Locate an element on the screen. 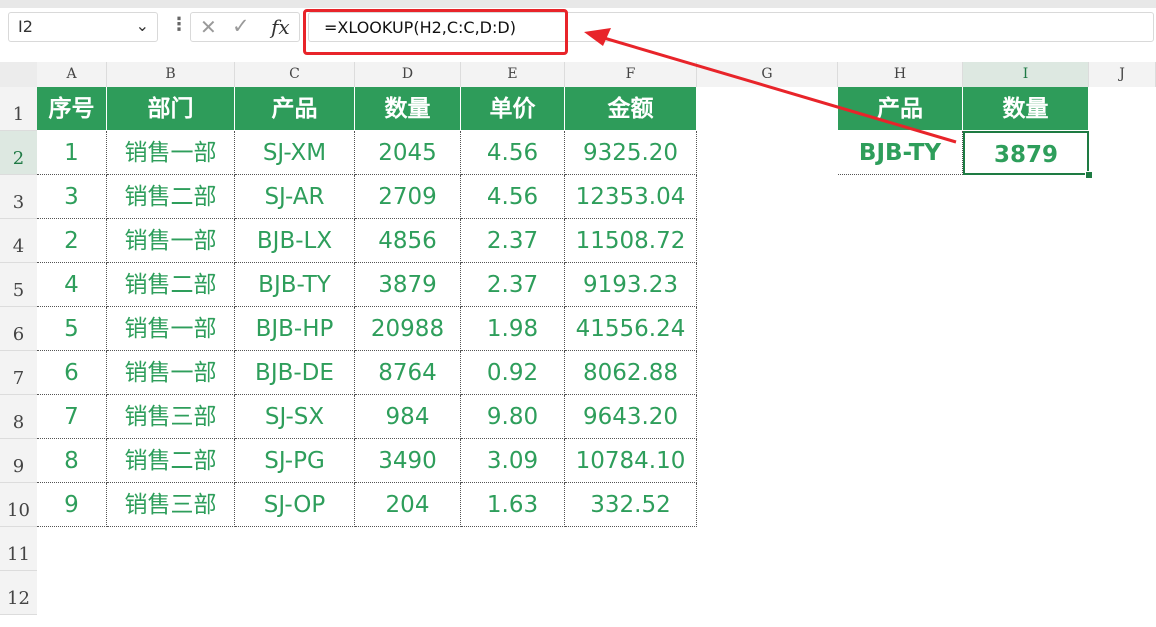  formula-buttons: ✕ ✓ fx is located at coordinates (245, 27).